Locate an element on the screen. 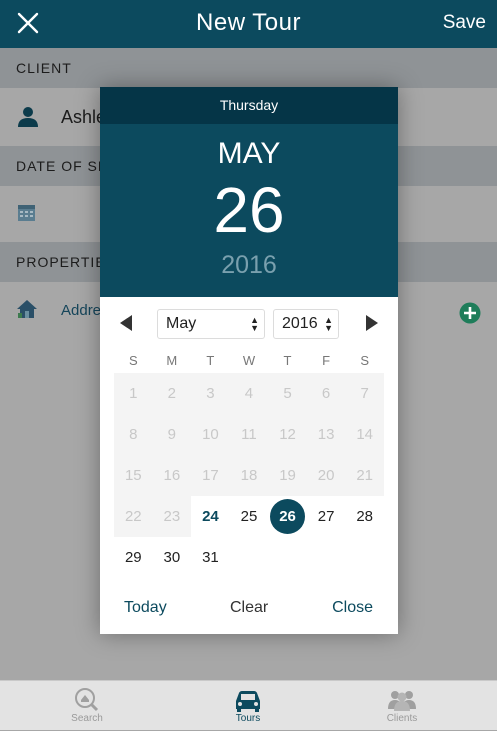  tab-search: Search is located at coordinates (87, 706).